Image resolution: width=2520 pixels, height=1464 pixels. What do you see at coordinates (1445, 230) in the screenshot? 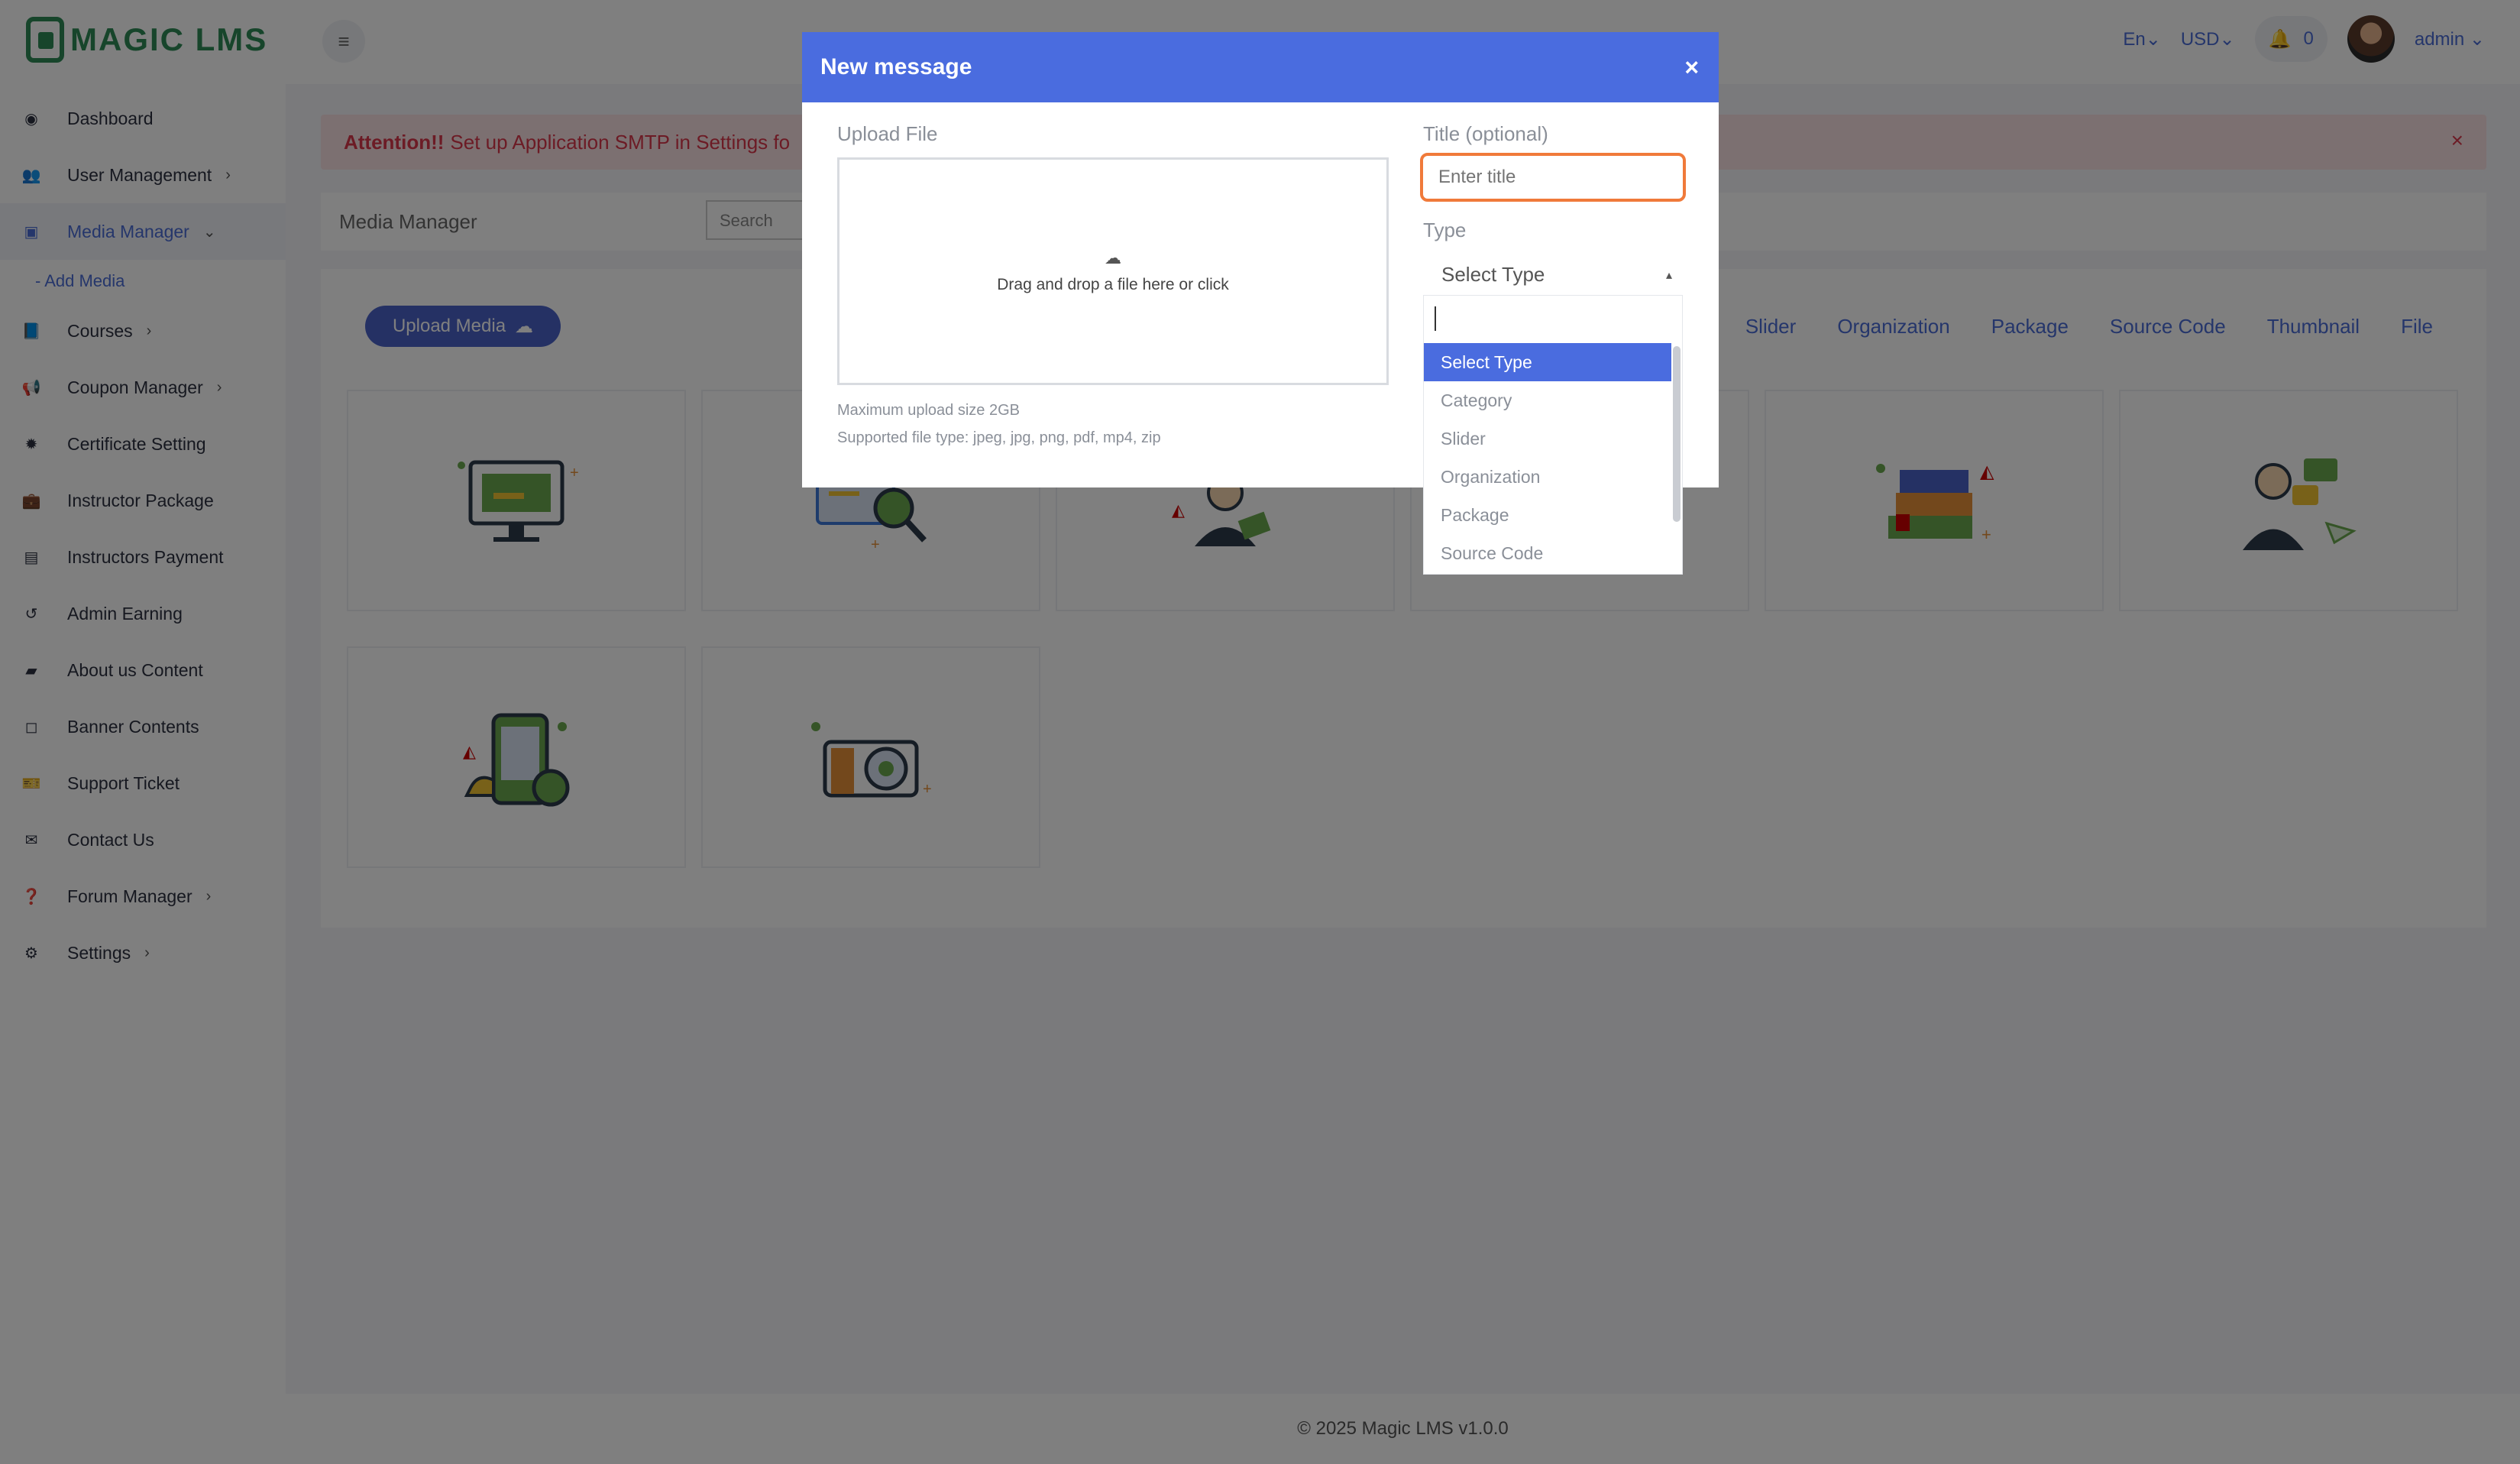
I see `type-label: Type` at bounding box center [1445, 230].